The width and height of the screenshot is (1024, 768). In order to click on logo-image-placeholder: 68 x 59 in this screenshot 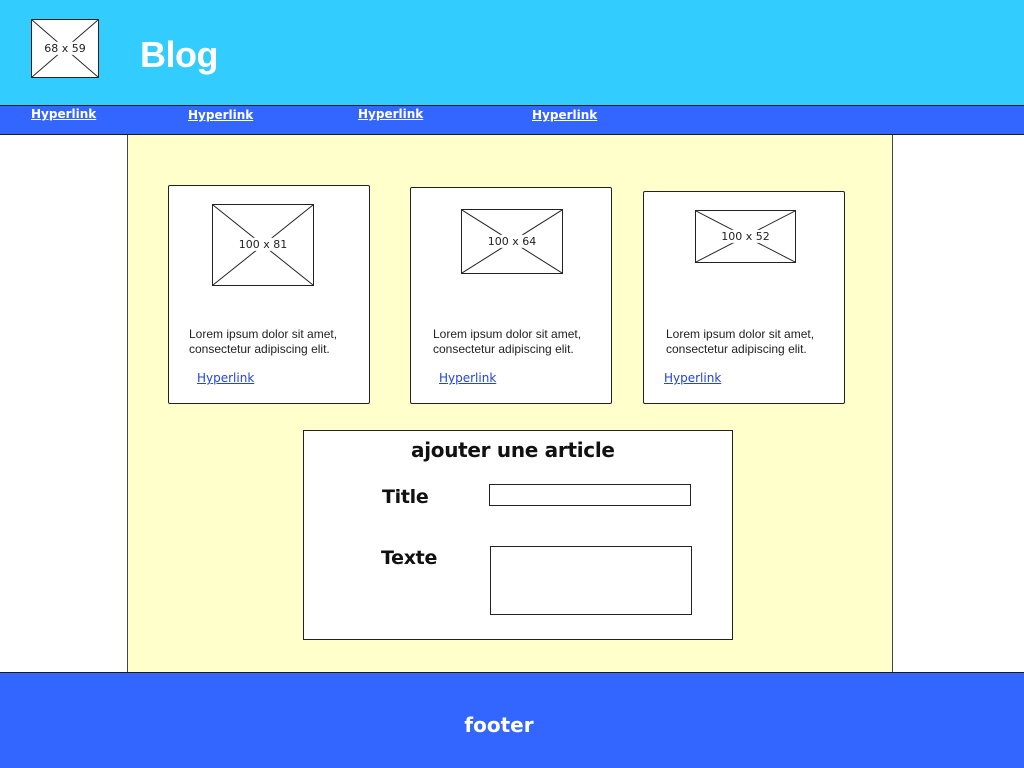, I will do `click(65, 48)`.